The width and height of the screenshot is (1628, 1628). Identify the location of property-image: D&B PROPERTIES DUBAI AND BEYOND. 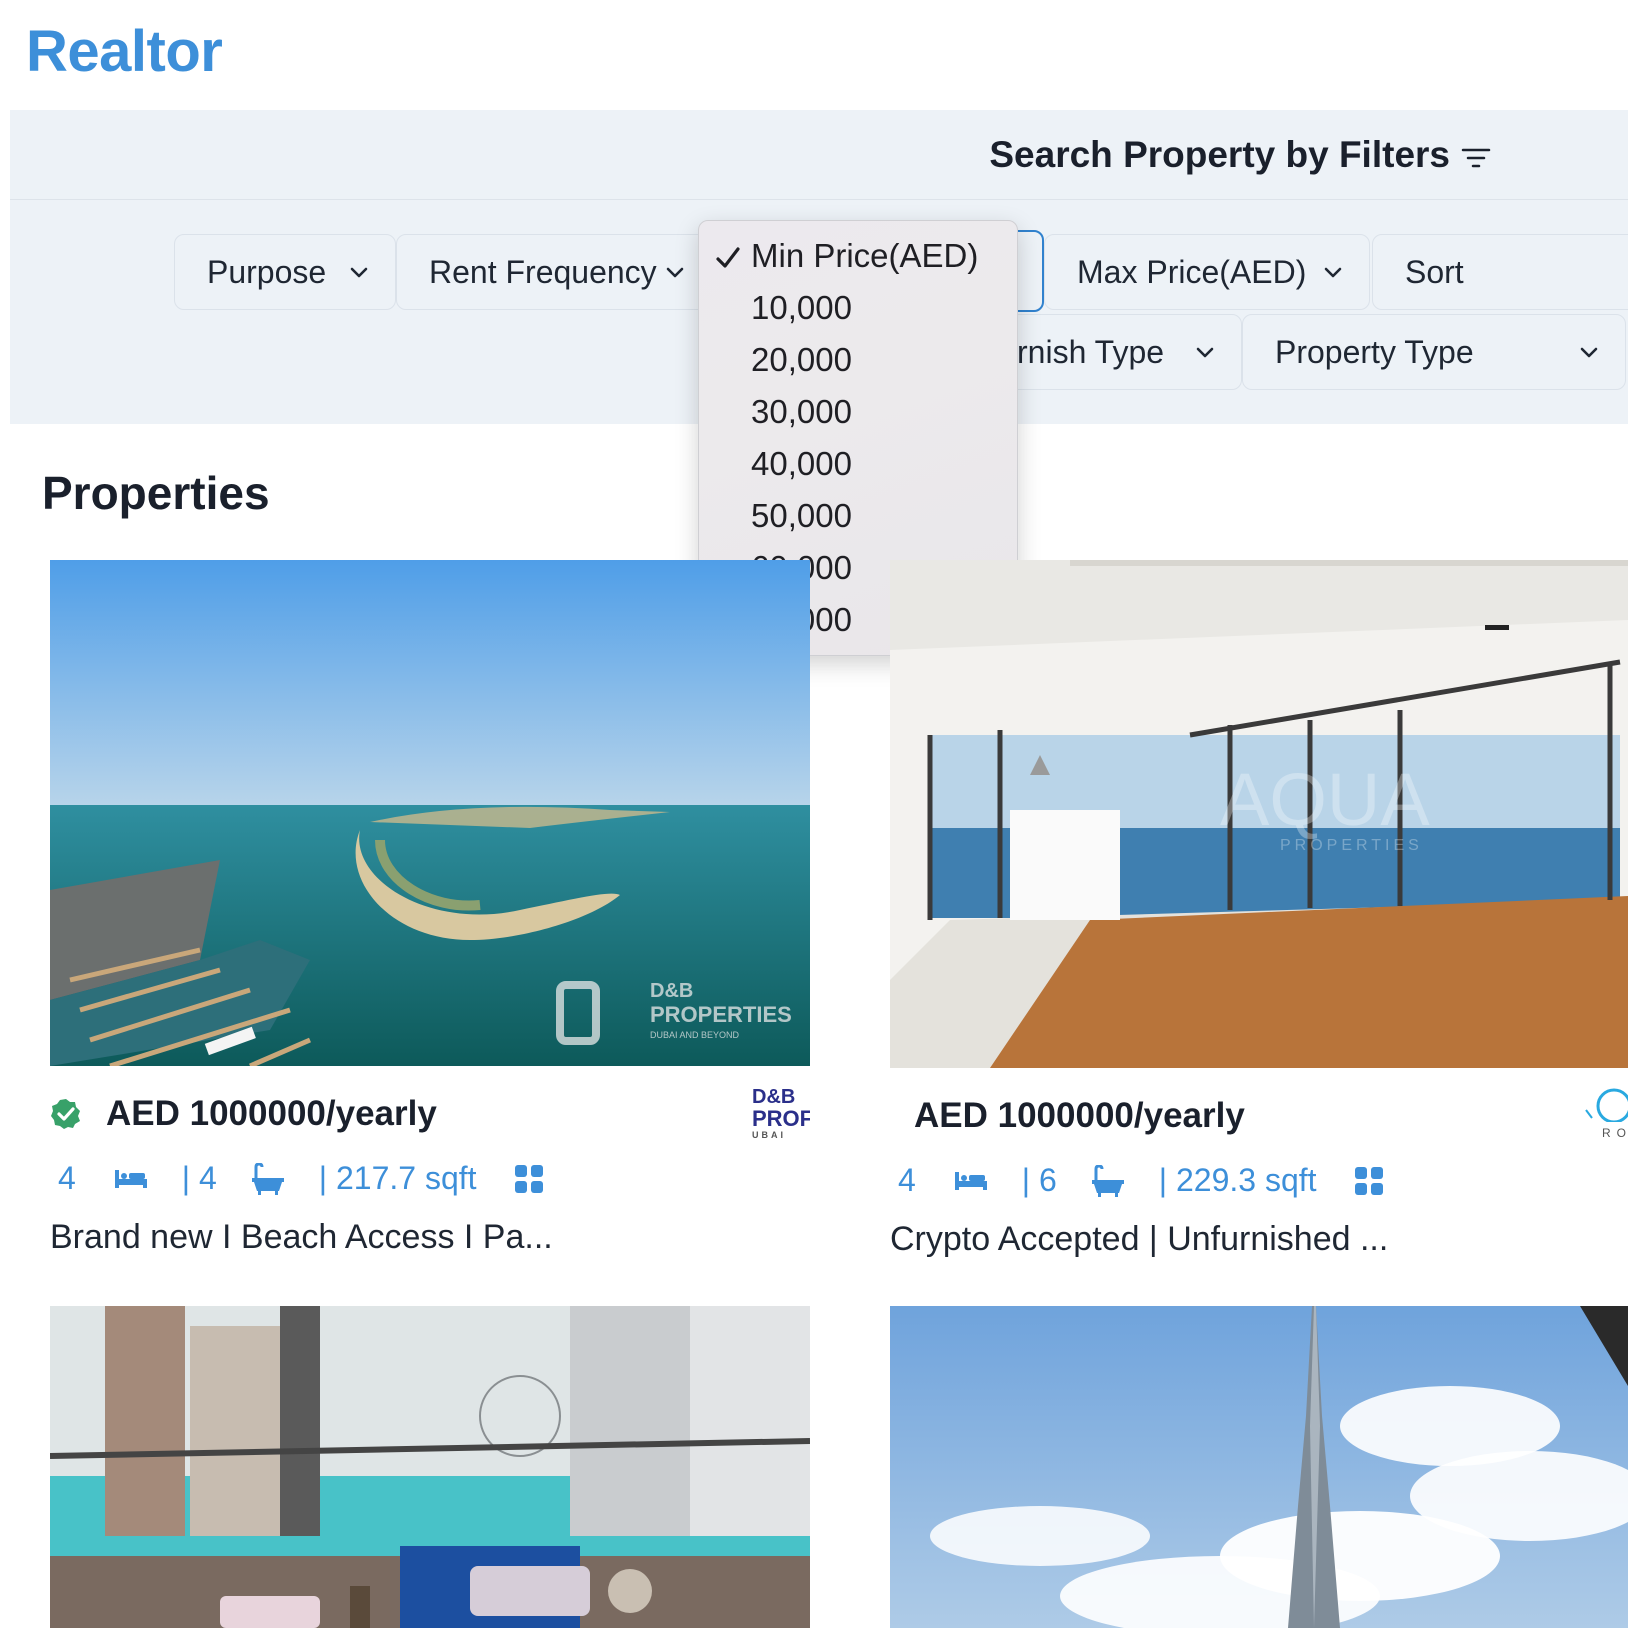
(430, 813).